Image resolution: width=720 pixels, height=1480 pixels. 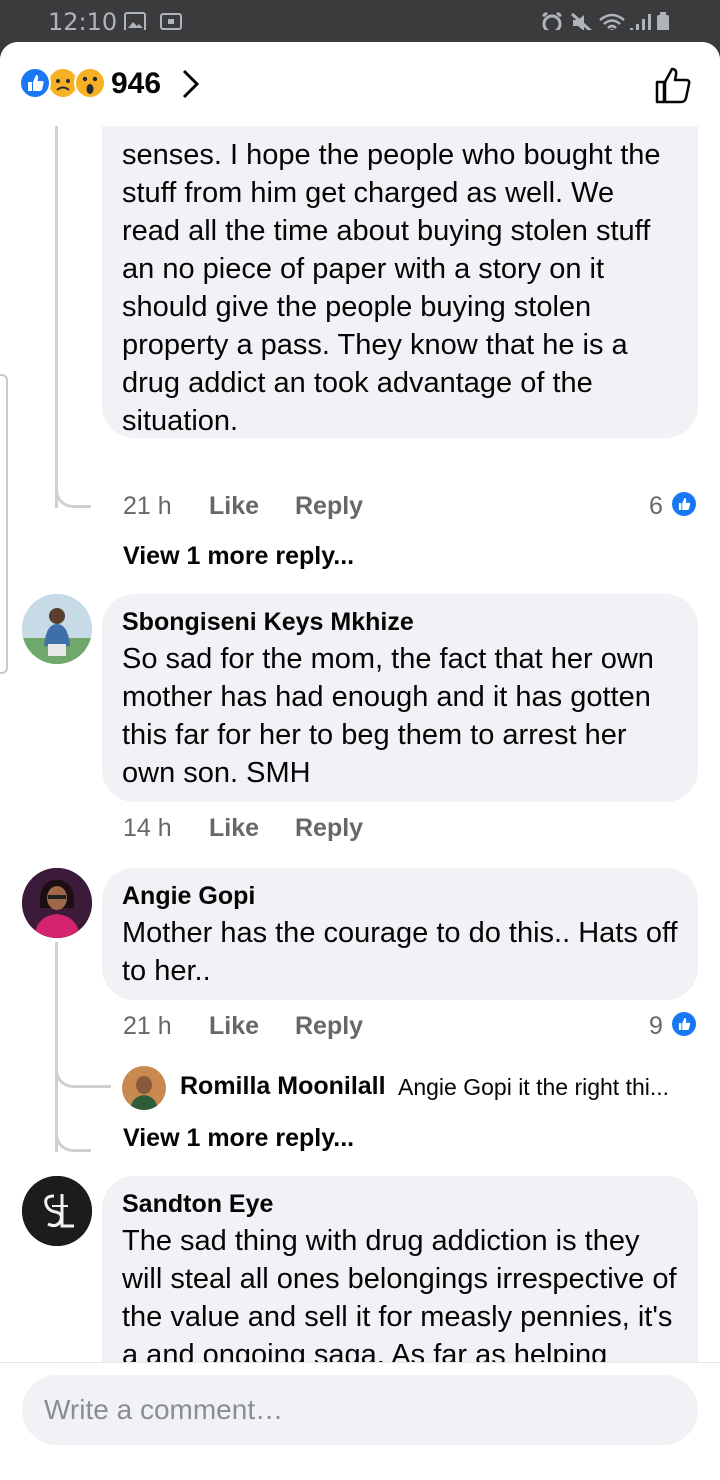 What do you see at coordinates (191, 84) in the screenshot?
I see `chevron-right-icon` at bounding box center [191, 84].